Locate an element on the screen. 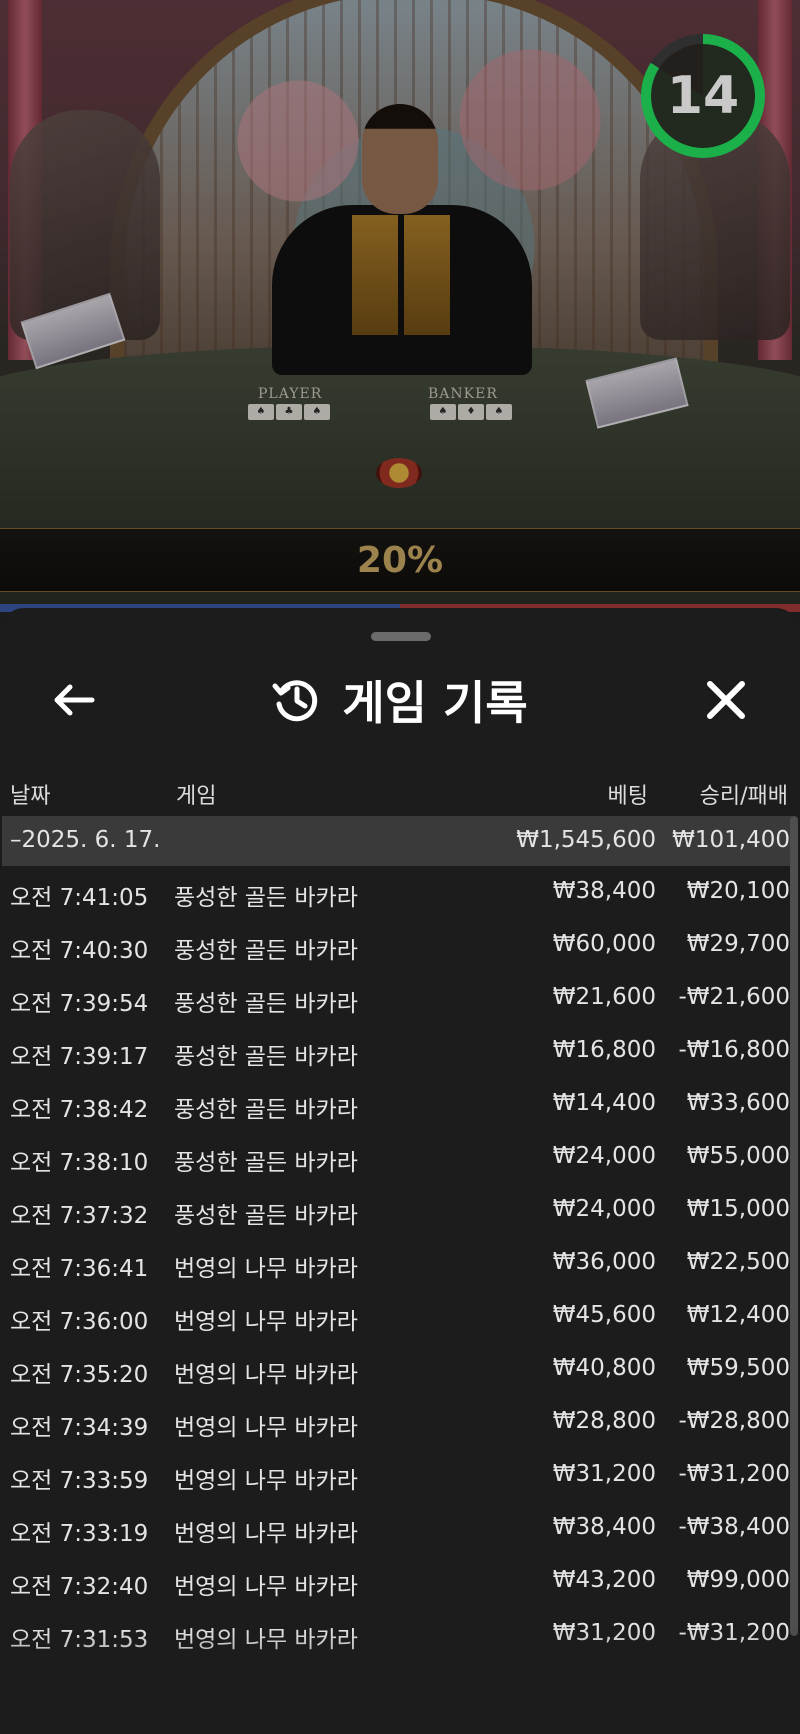 The height and width of the screenshot is (1734, 800). history-row: 오전 7:34:39 번영의 나무 바카라 ₩28,800 -₩28,800 is located at coordinates (400, 1422).